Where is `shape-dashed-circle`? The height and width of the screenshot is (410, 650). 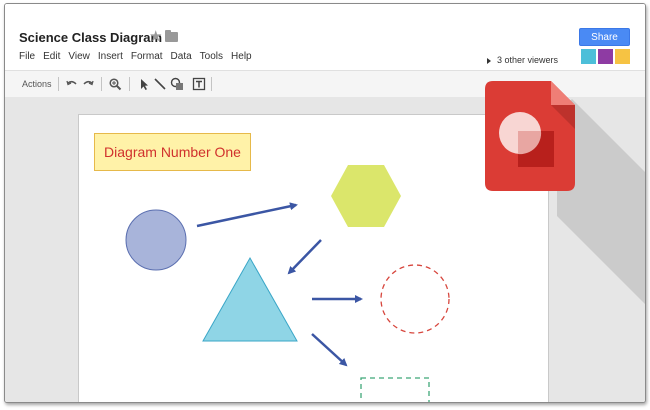 shape-dashed-circle is located at coordinates (415, 299).